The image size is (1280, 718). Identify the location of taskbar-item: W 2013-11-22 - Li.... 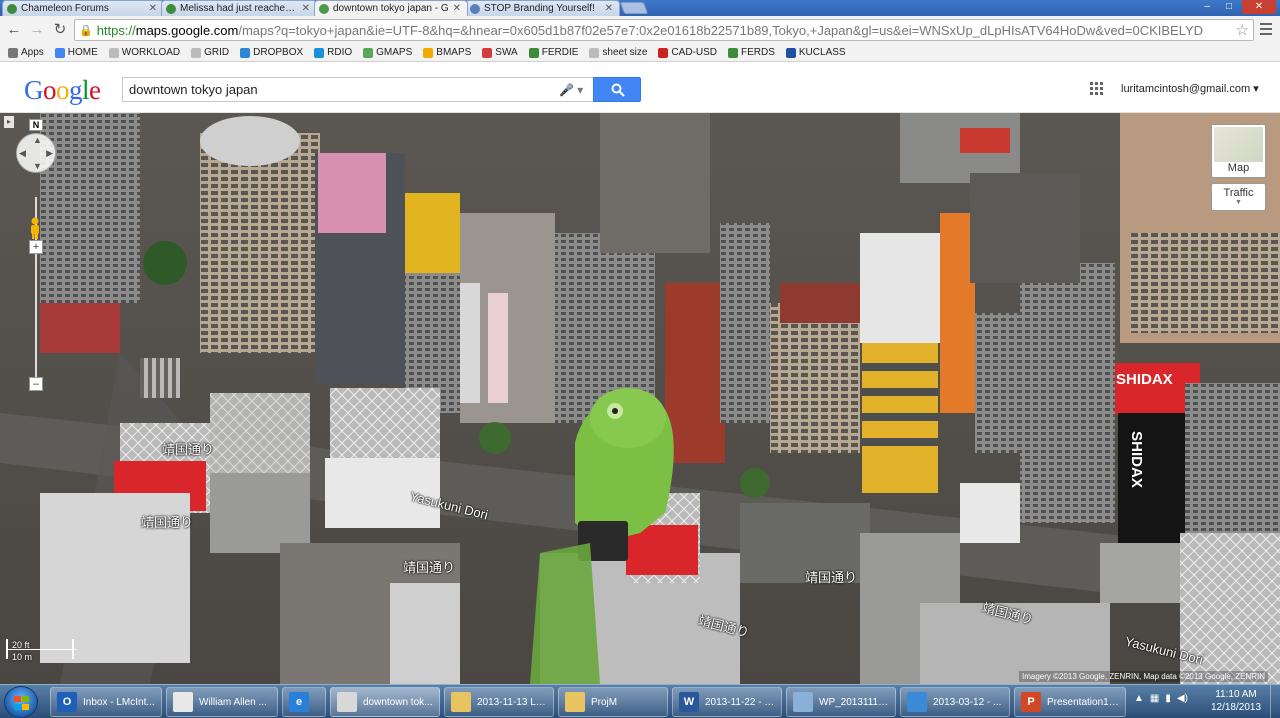
(727, 702).